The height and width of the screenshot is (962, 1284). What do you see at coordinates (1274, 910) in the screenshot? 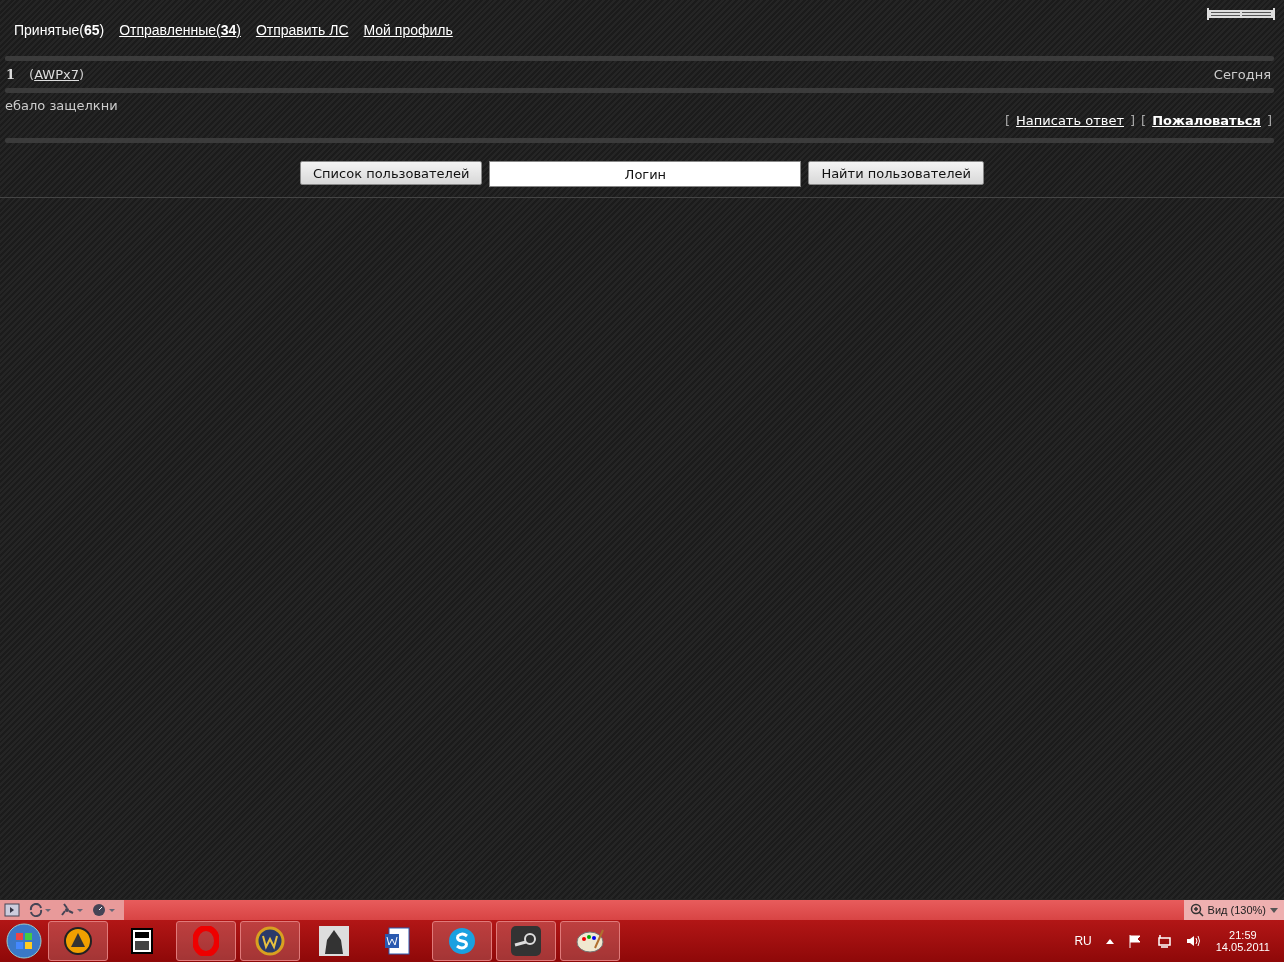
I see `caret-icon` at bounding box center [1274, 910].